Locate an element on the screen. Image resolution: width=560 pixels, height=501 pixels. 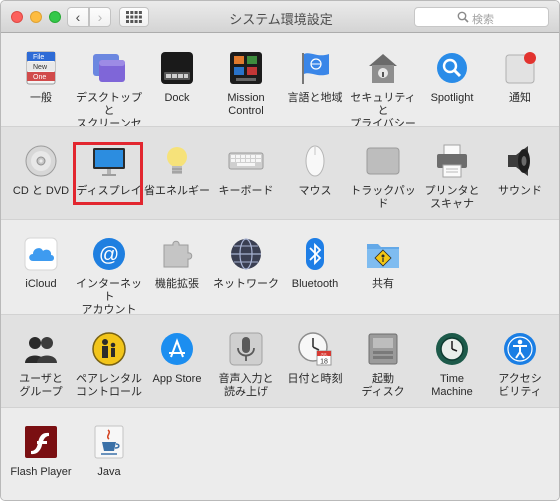
speaker-icon is located at coordinates (520, 161).